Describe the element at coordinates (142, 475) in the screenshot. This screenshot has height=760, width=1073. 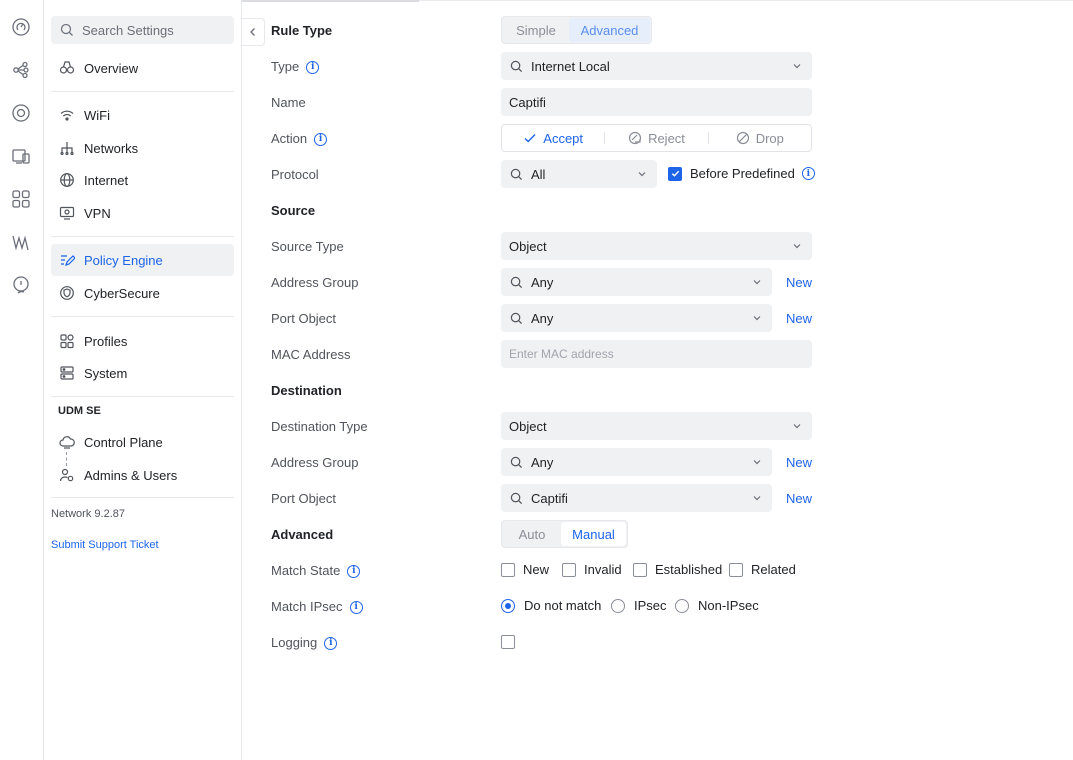
I see `sidebar-item-admins-users: Admins & Users` at that location.